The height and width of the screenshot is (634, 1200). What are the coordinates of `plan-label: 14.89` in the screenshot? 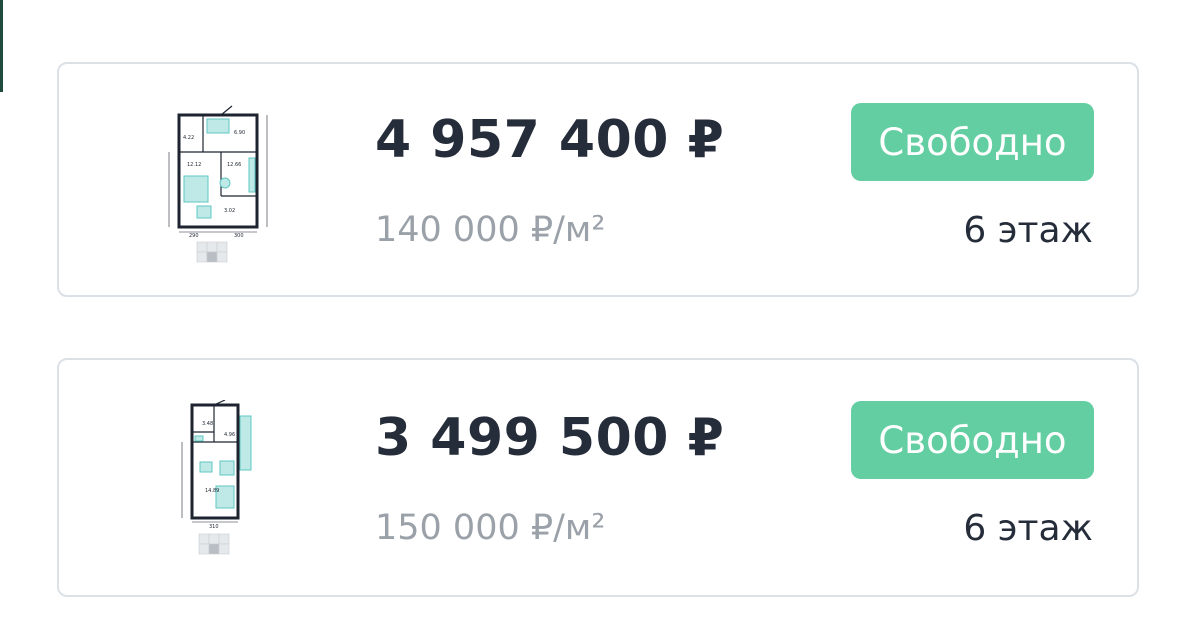 It's located at (212, 491).